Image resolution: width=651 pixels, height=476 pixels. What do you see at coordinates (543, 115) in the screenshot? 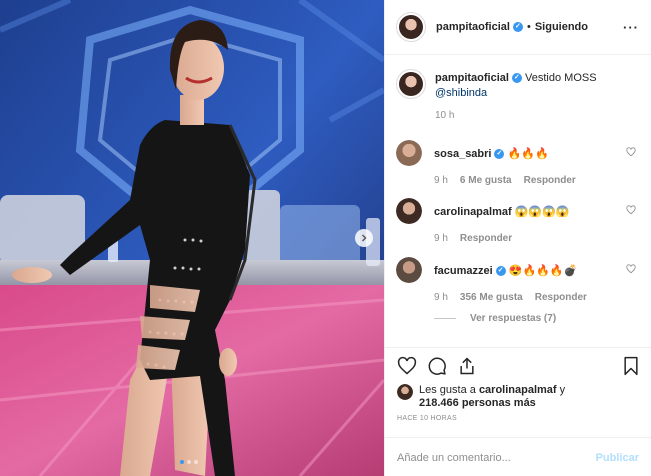
I see `caption-time: 10 h` at bounding box center [543, 115].